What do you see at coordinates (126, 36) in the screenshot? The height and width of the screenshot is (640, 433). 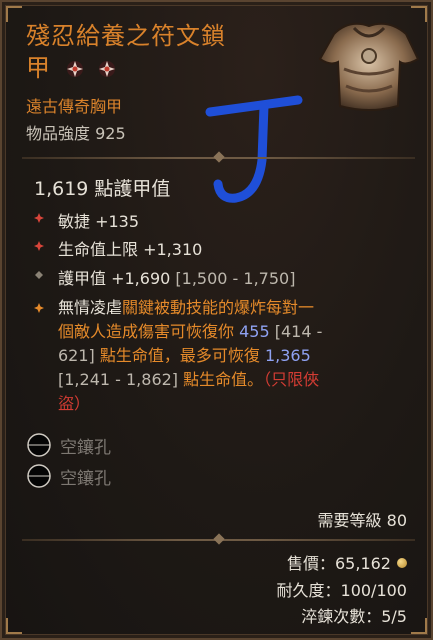 I see `item-name-line1: 殘忍給養之符文鎖` at bounding box center [126, 36].